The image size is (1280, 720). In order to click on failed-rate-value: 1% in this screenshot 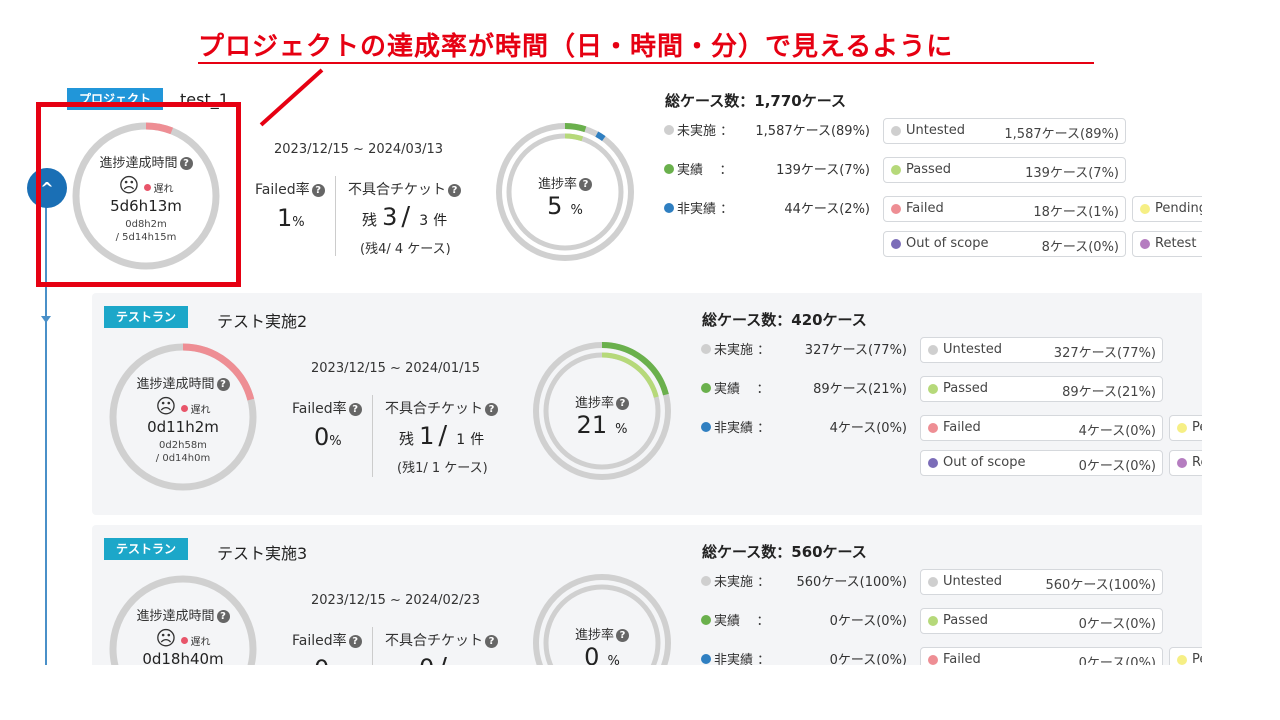, I will do `click(291, 218)`.